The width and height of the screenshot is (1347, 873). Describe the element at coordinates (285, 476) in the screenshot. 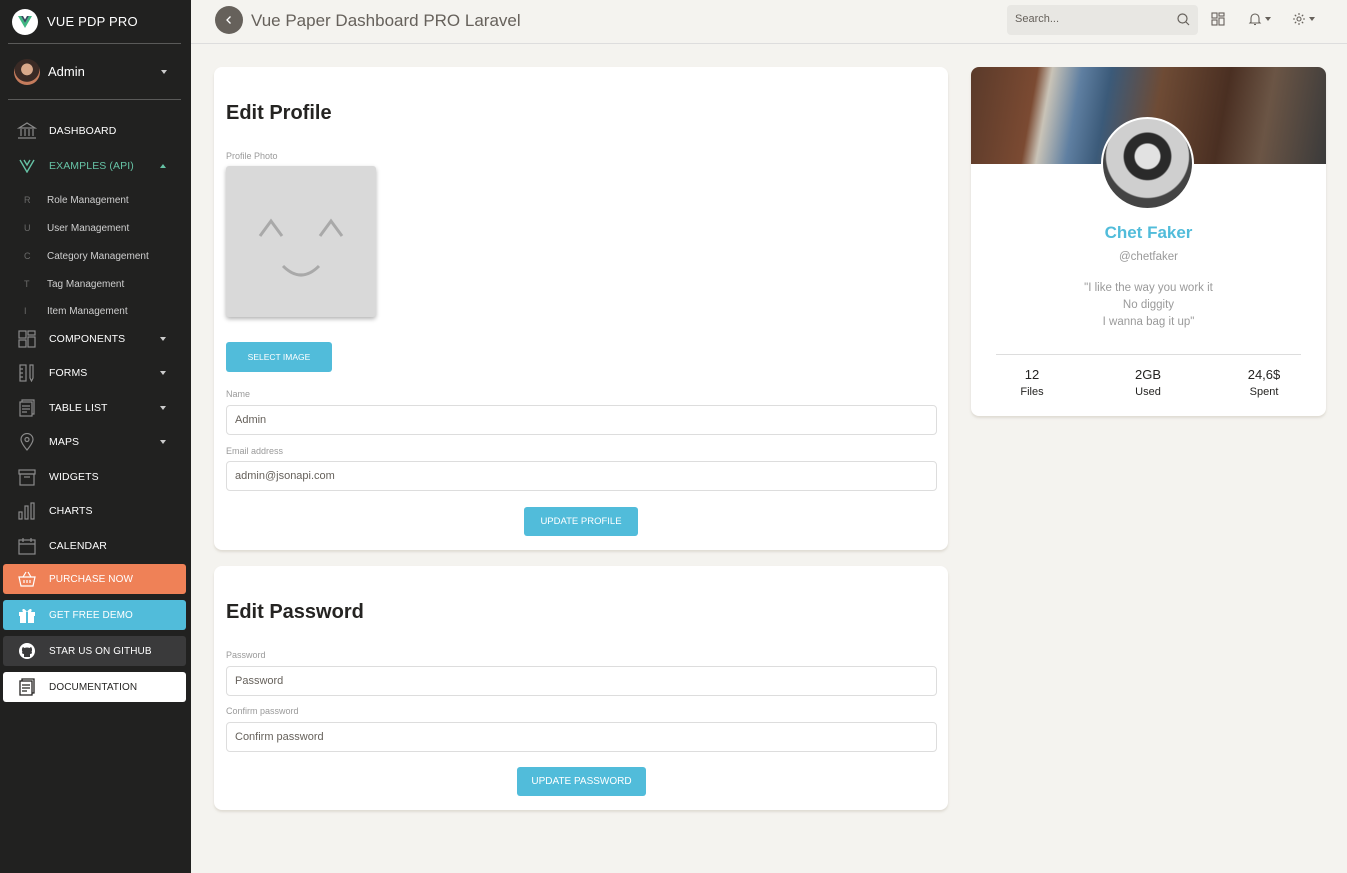

I see `email-value: admin@jsonapi.com` at that location.